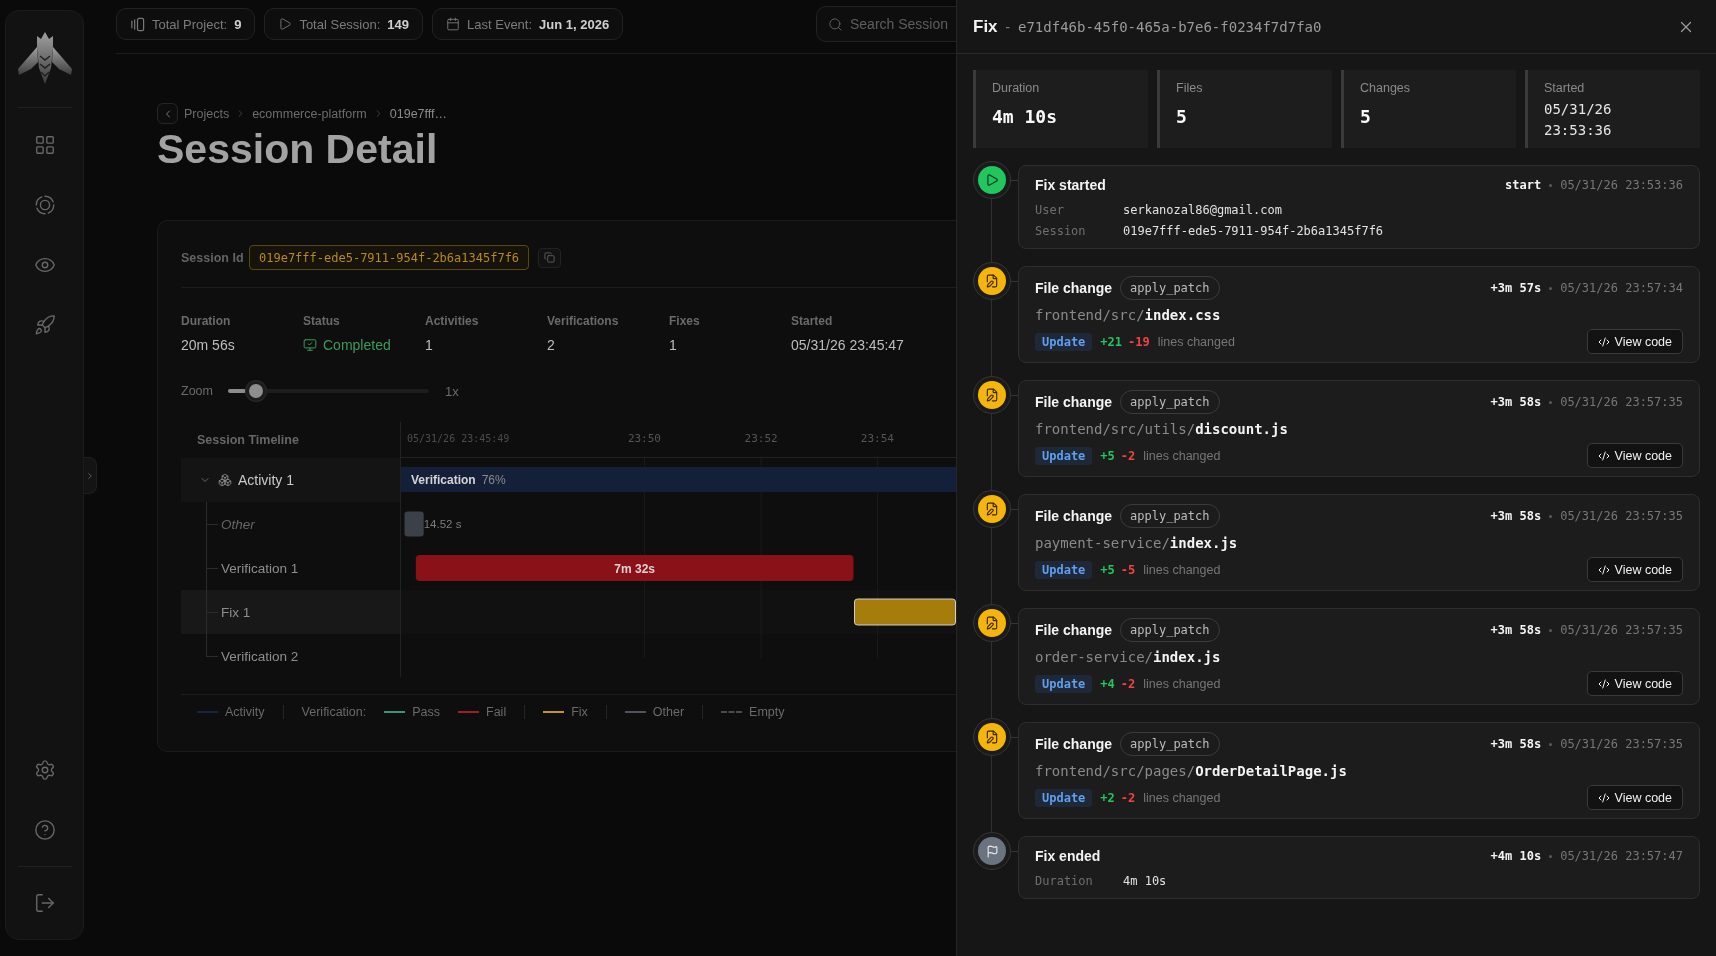  What do you see at coordinates (197, 391) in the screenshot?
I see `zoom-label: Zoom` at bounding box center [197, 391].